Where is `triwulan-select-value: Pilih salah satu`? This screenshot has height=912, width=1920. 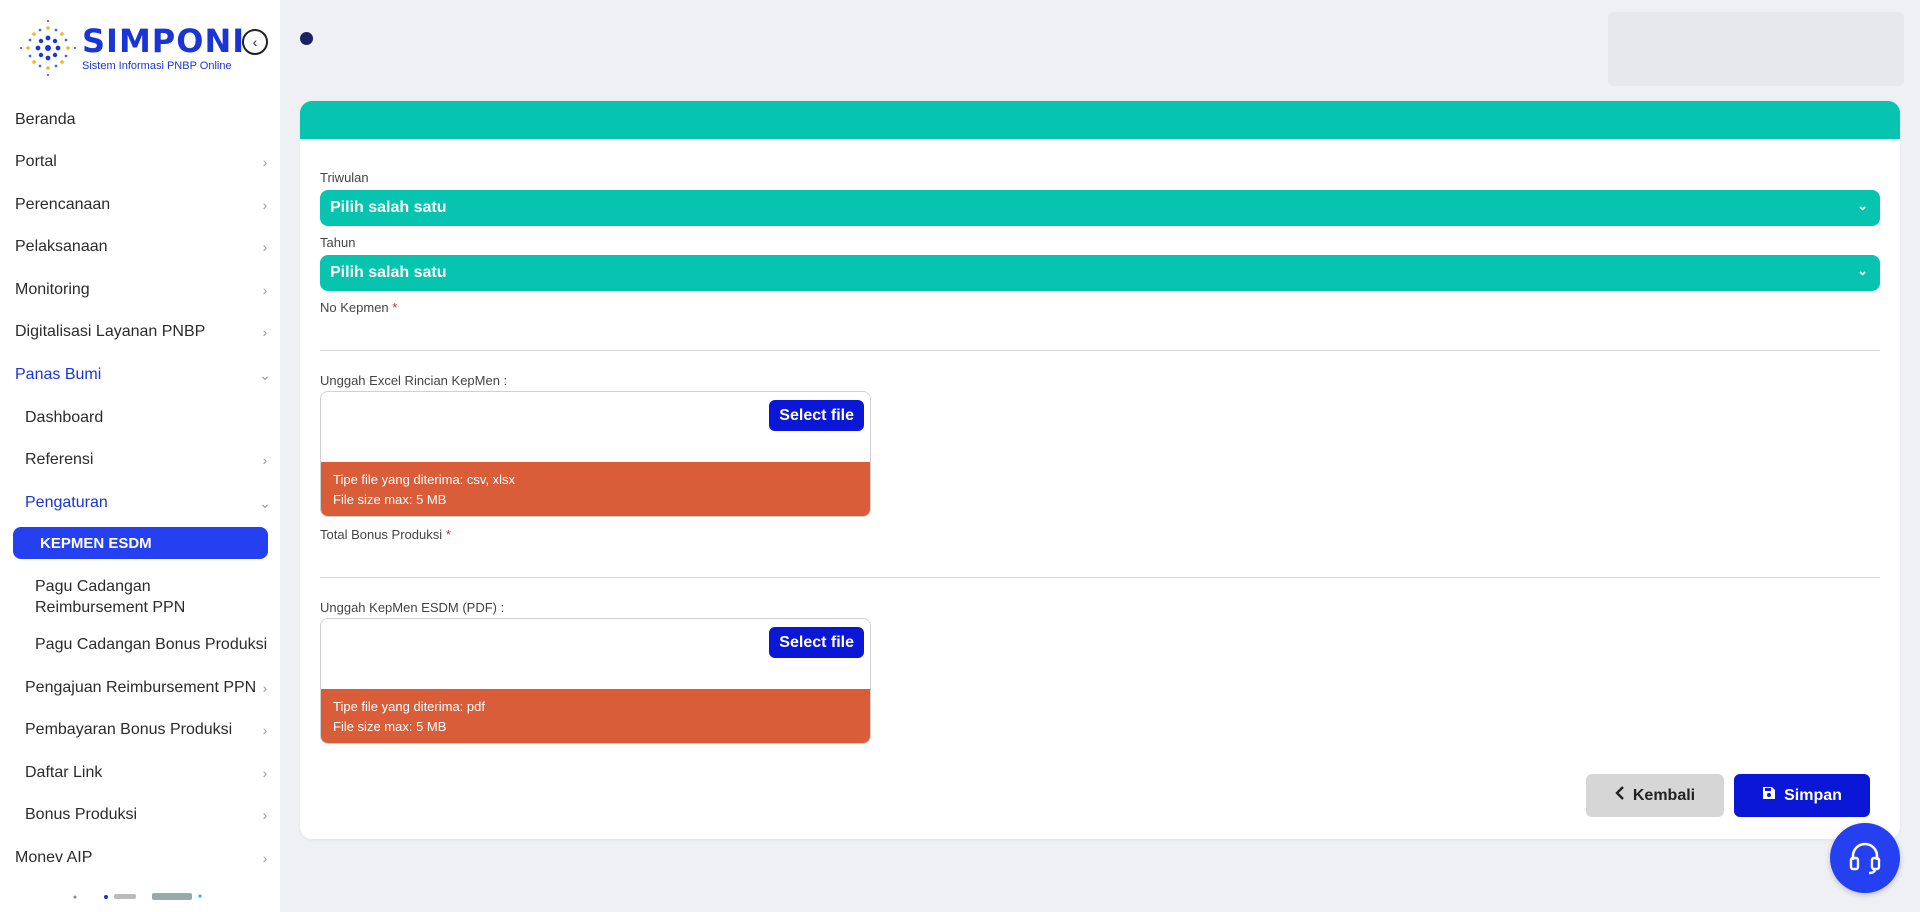
triwulan-select-value: Pilih salah satu is located at coordinates (388, 207).